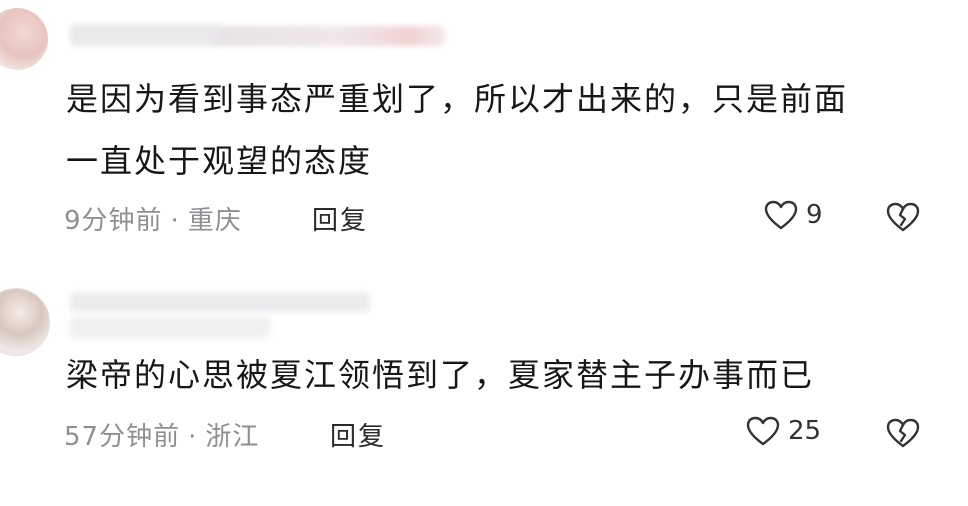 The height and width of the screenshot is (506, 968). Describe the element at coordinates (783, 431) in the screenshot. I see `like-button: 25` at that location.